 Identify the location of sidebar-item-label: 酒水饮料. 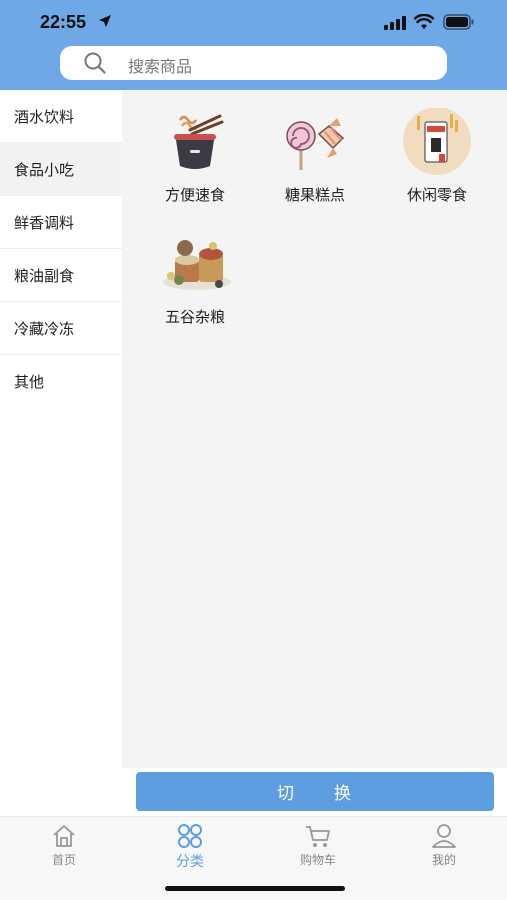
(44, 116).